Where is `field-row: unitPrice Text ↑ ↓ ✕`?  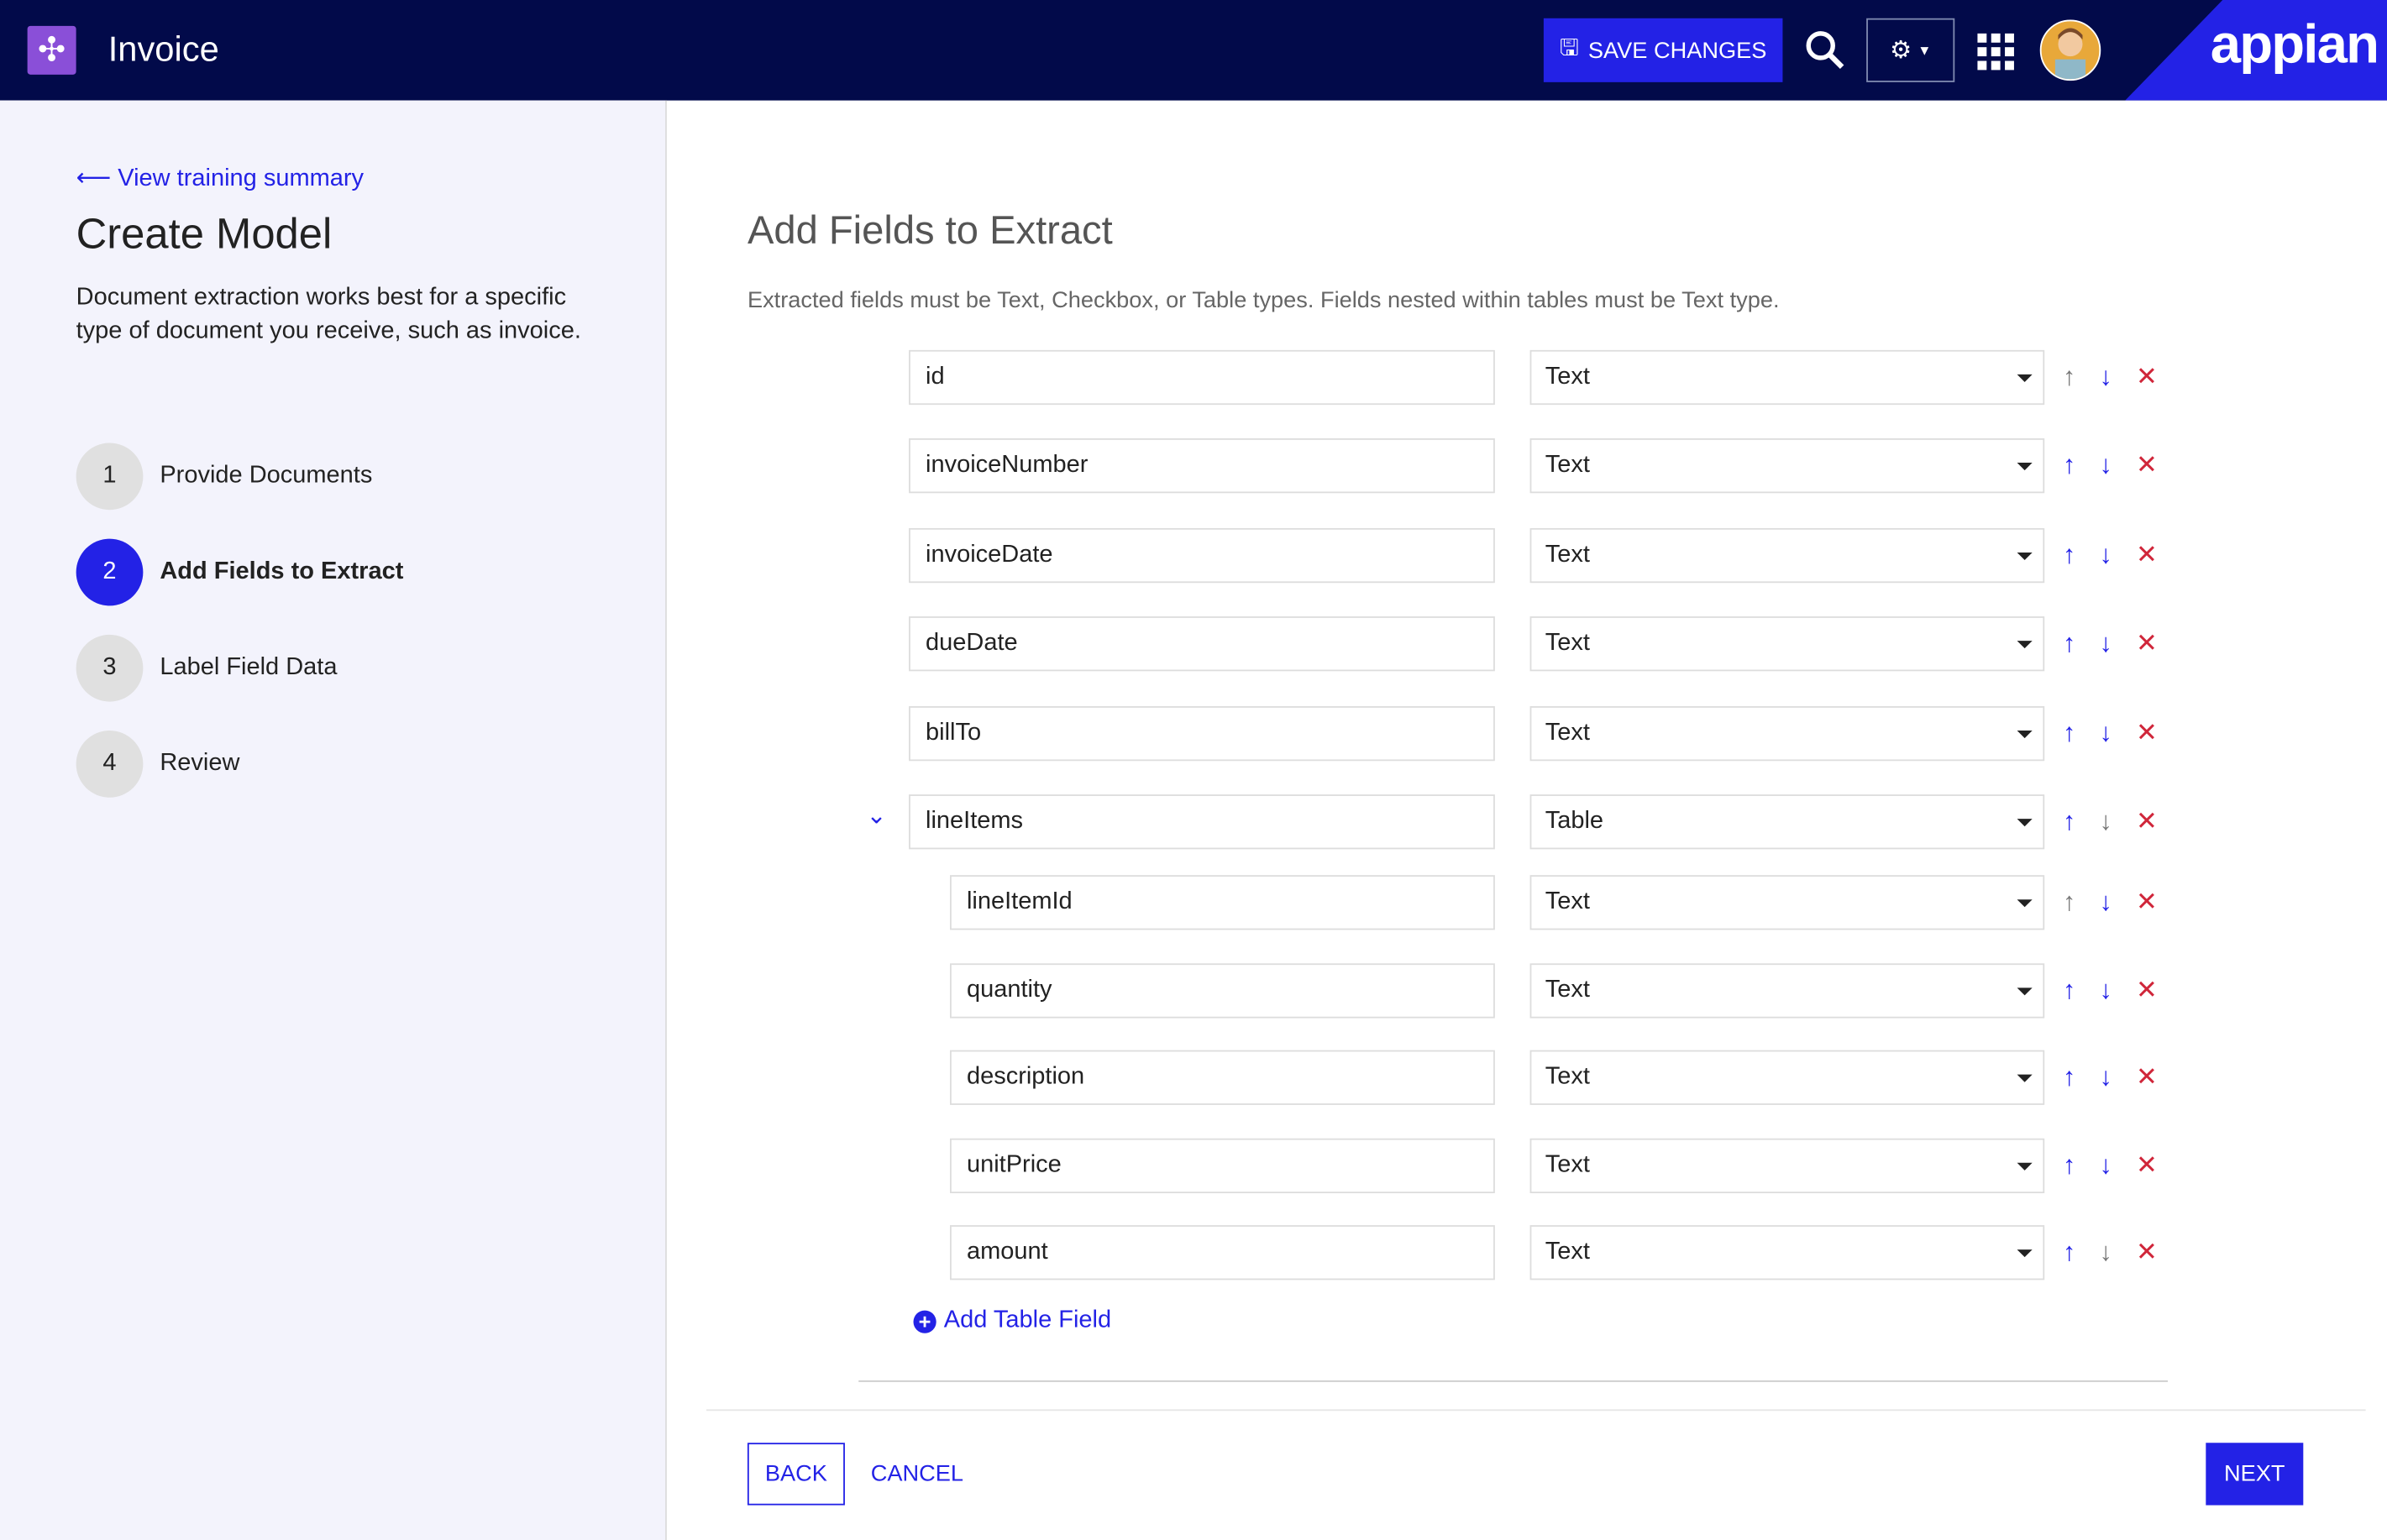 field-row: unitPrice Text ↑ ↓ ✕ is located at coordinates (1193, 1167).